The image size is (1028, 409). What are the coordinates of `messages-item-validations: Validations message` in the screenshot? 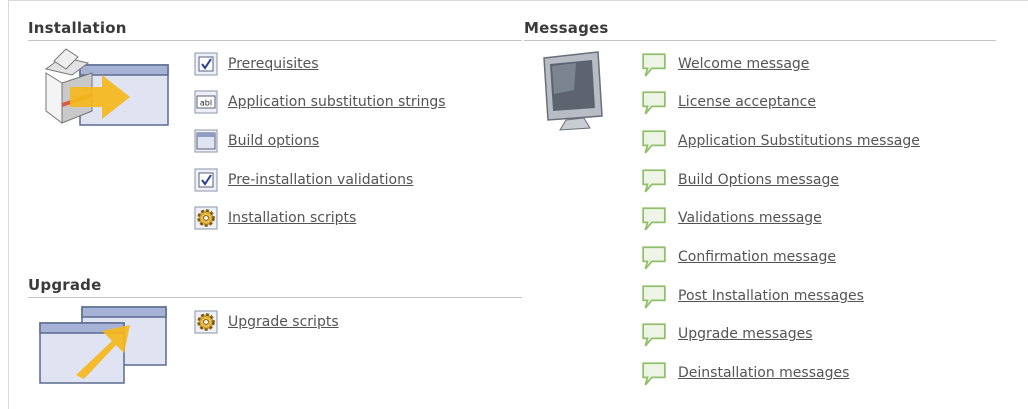 It's located at (731, 218).